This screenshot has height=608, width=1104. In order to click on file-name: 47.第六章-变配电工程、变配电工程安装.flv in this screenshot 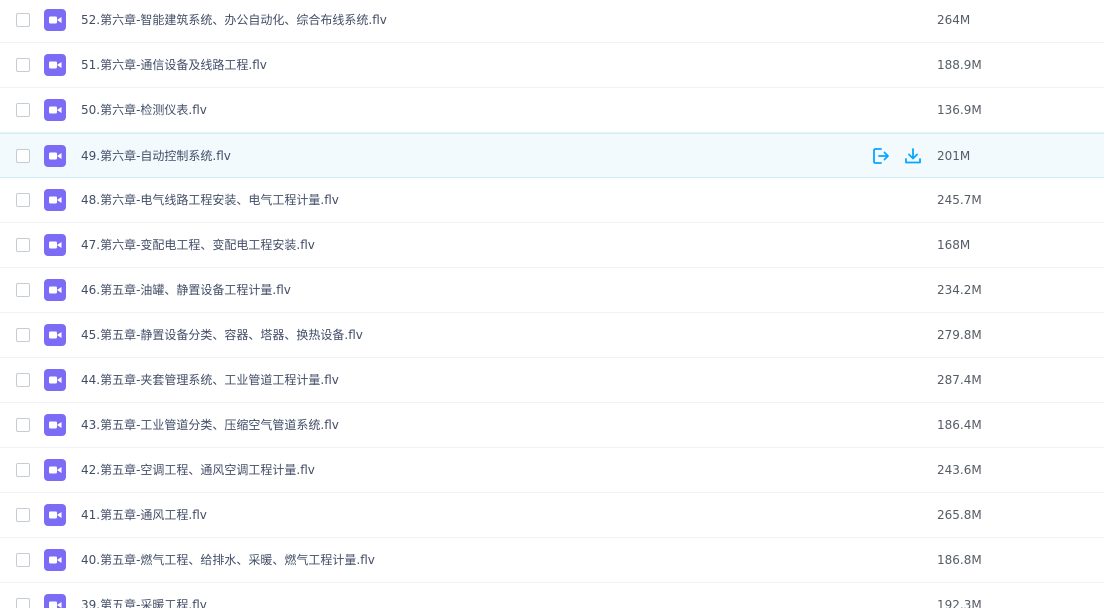, I will do `click(198, 245)`.